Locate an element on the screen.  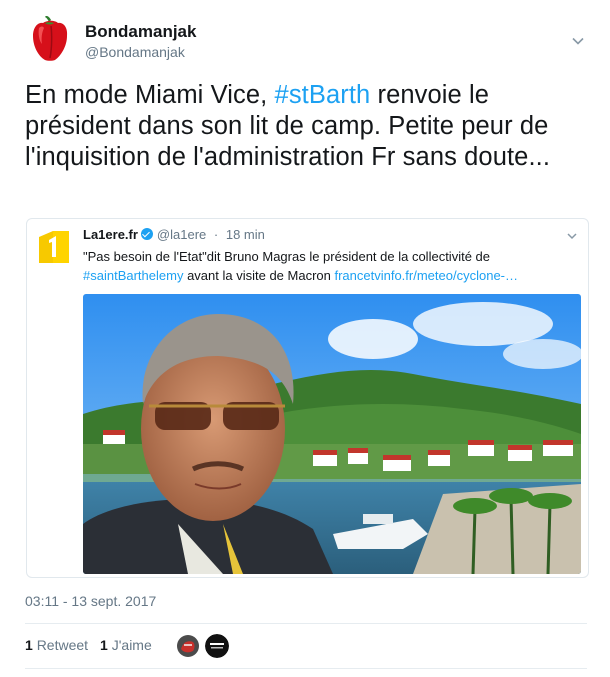
author-avatar is located at coordinates (50, 39).